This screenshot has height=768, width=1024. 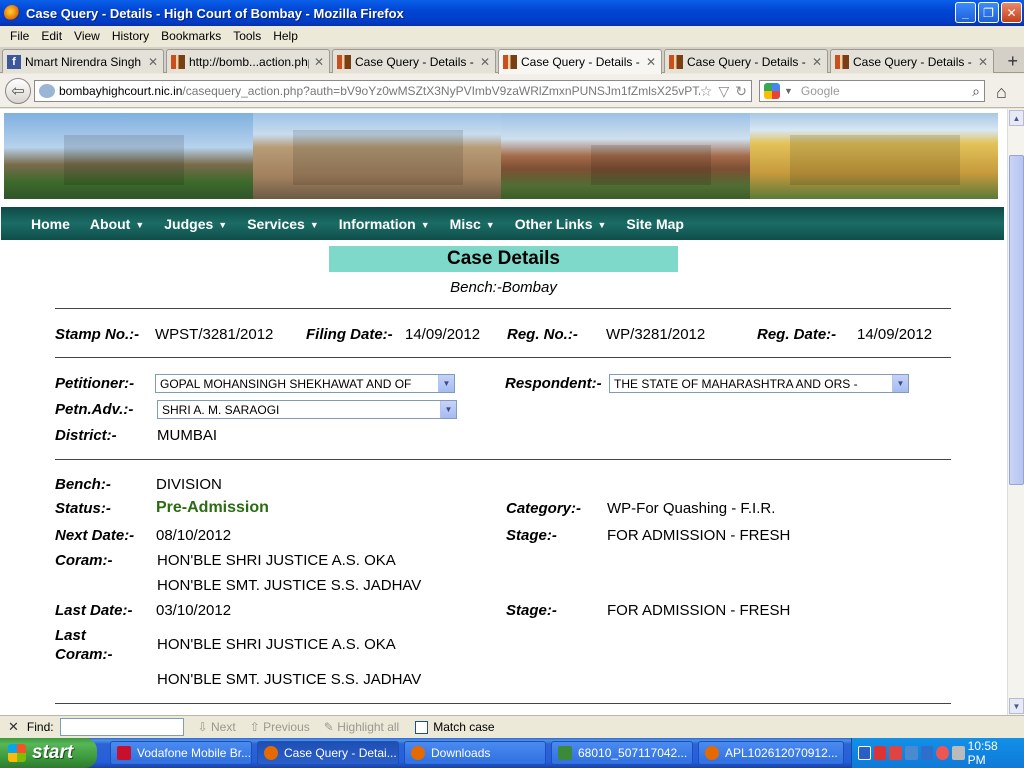 I want to click on menu-help: Help, so click(x=285, y=36).